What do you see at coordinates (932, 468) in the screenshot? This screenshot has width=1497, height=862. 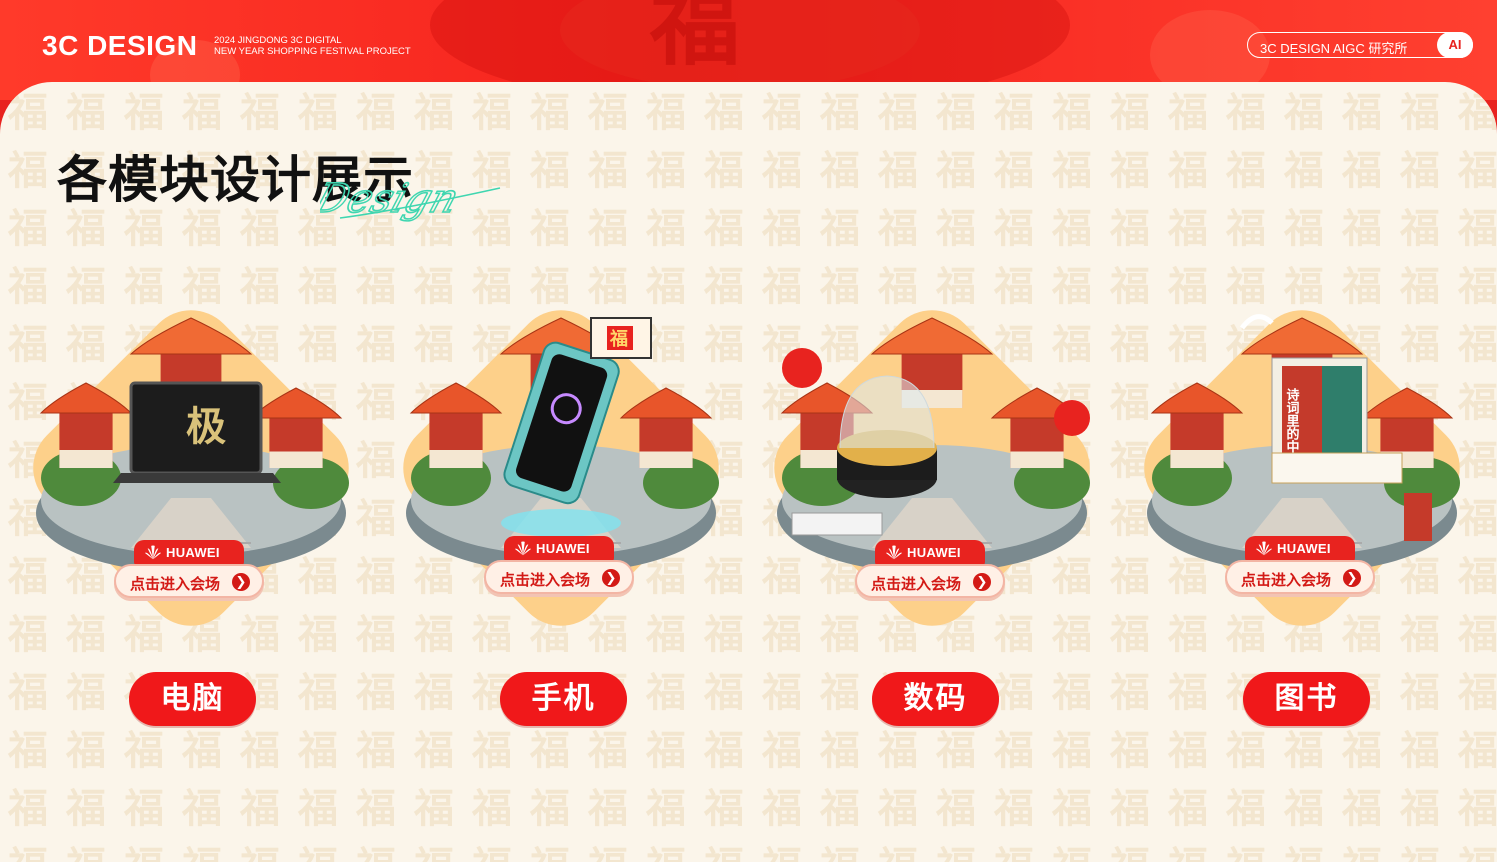 I see `module-card: HUAWEI 点击进入会场 ❯` at bounding box center [932, 468].